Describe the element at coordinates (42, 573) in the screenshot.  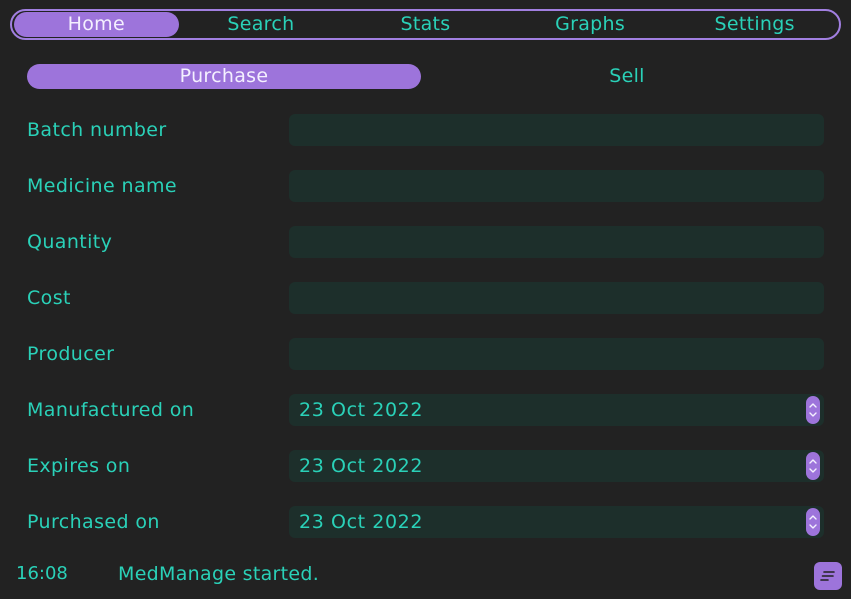
I see `status-time: 16:08` at that location.